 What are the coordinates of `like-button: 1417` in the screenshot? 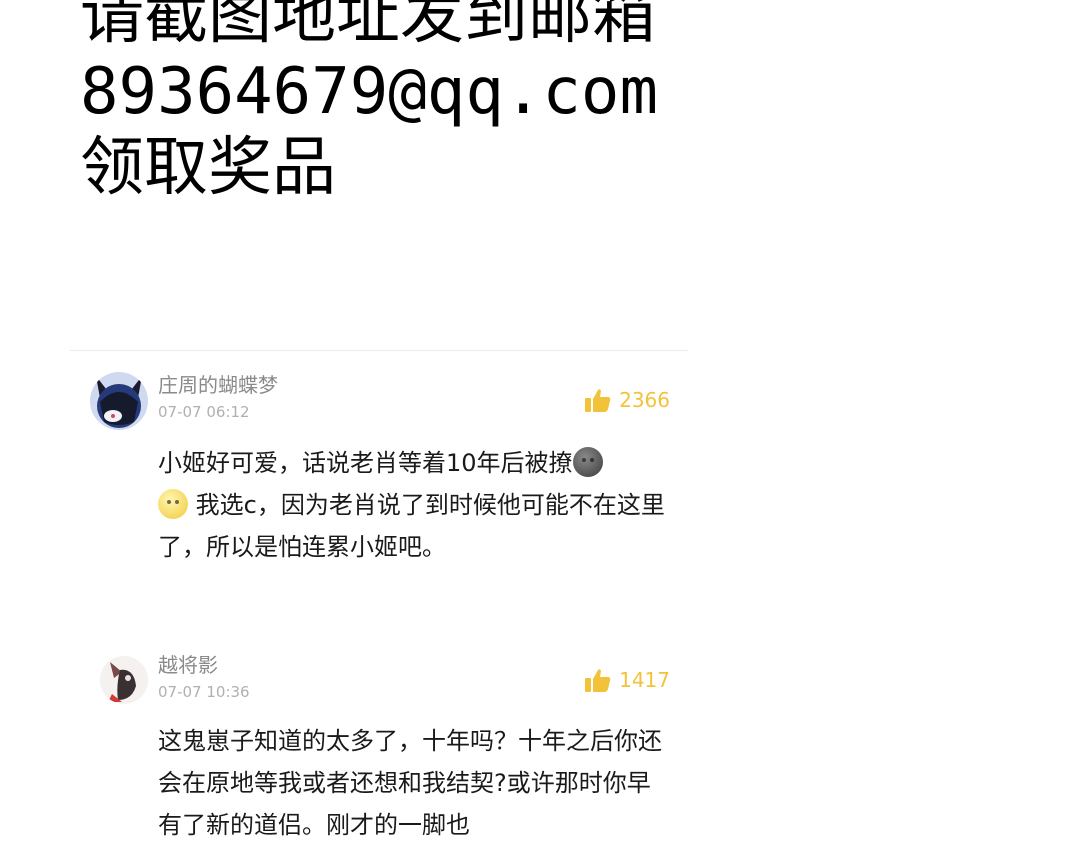 It's located at (627, 680).